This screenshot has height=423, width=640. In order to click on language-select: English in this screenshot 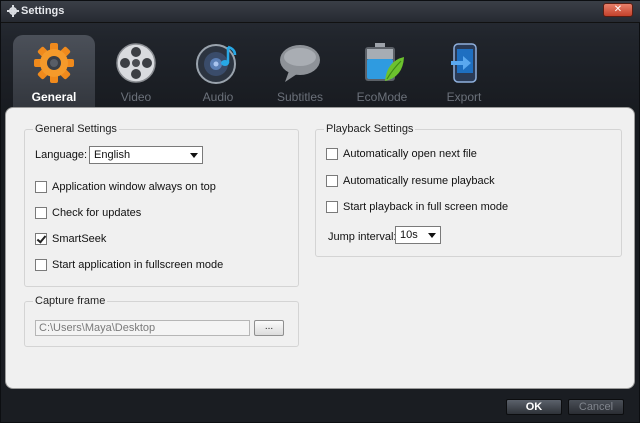, I will do `click(146, 155)`.